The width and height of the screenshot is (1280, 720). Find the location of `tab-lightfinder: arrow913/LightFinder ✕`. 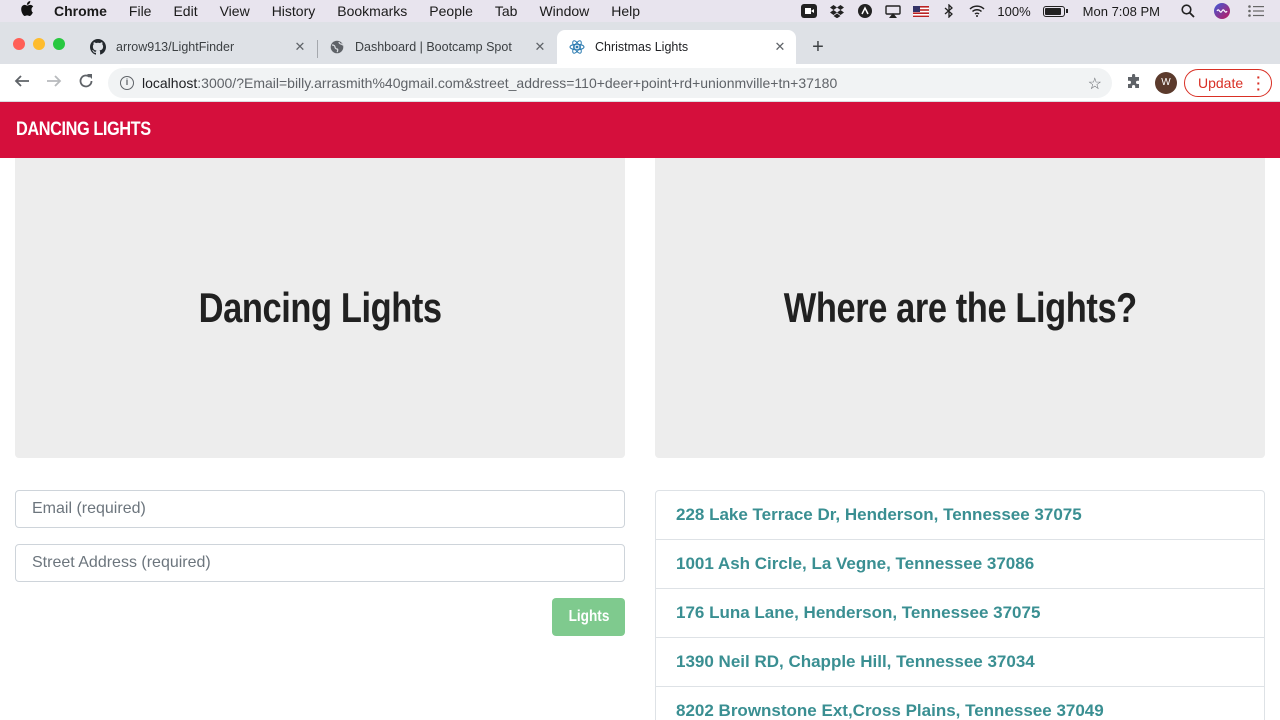

tab-lightfinder: arrow913/LightFinder ✕ is located at coordinates (197, 47).